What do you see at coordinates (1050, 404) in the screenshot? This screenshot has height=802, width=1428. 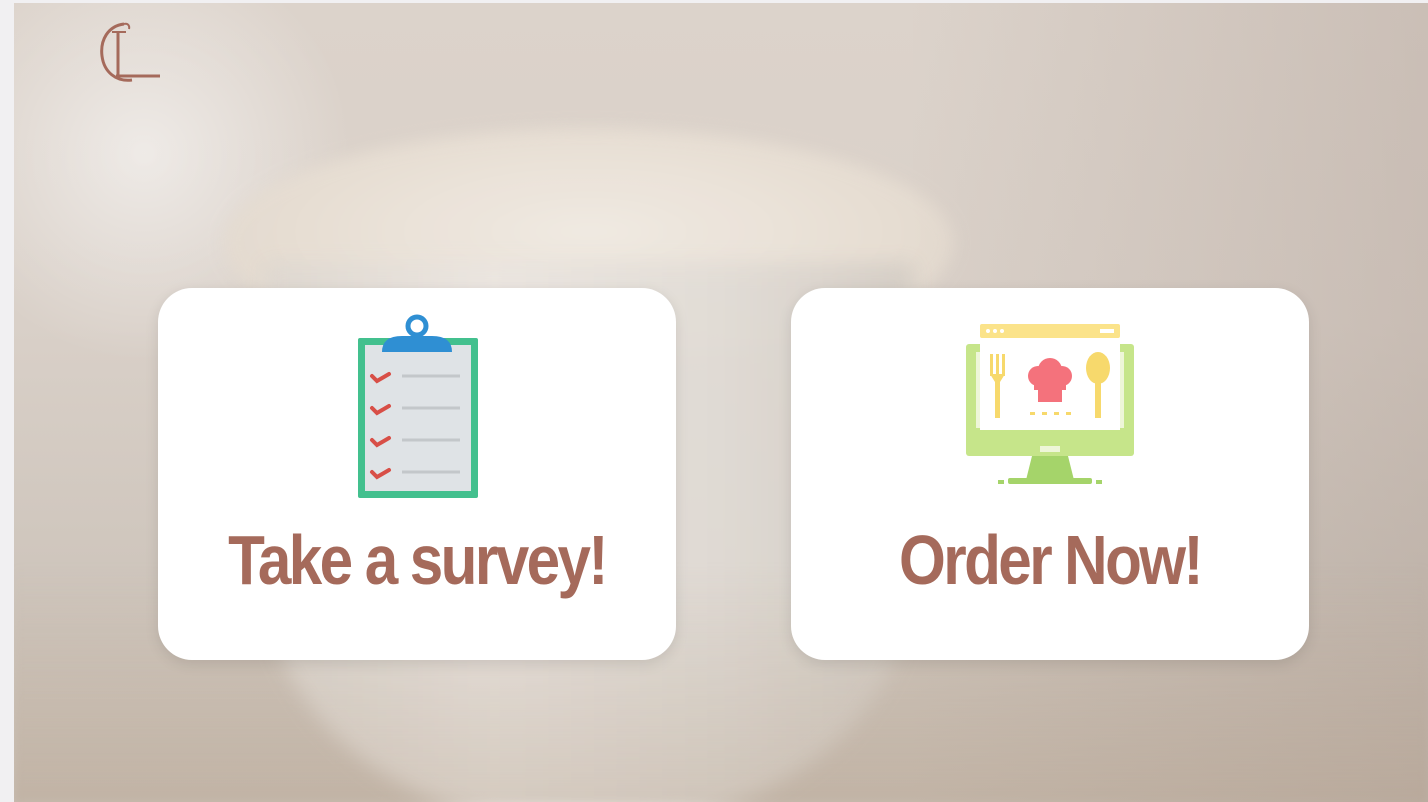 I see `online-food-order-monitor-icon` at bounding box center [1050, 404].